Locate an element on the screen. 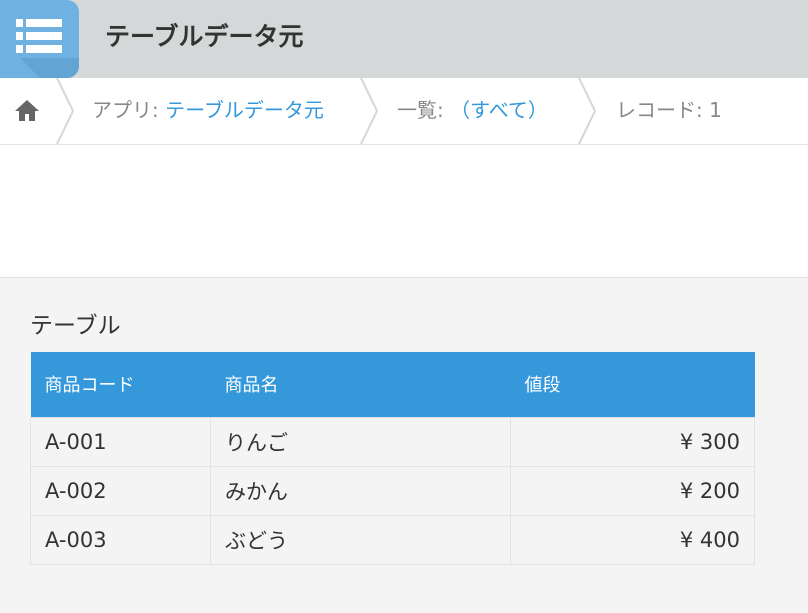 This screenshot has height=613, width=808. app-header: テーブルデータ元 is located at coordinates (404, 39).